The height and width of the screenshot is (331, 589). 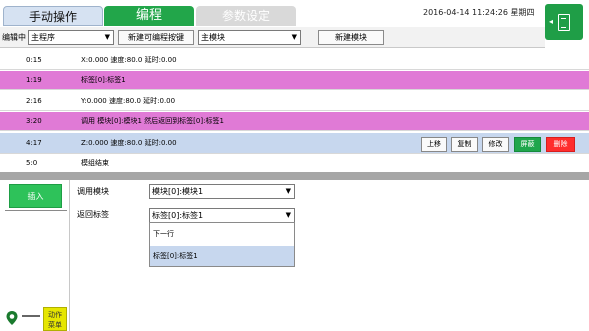 I want to click on call-module-value: 模块[0]:模块1, so click(x=178, y=191).